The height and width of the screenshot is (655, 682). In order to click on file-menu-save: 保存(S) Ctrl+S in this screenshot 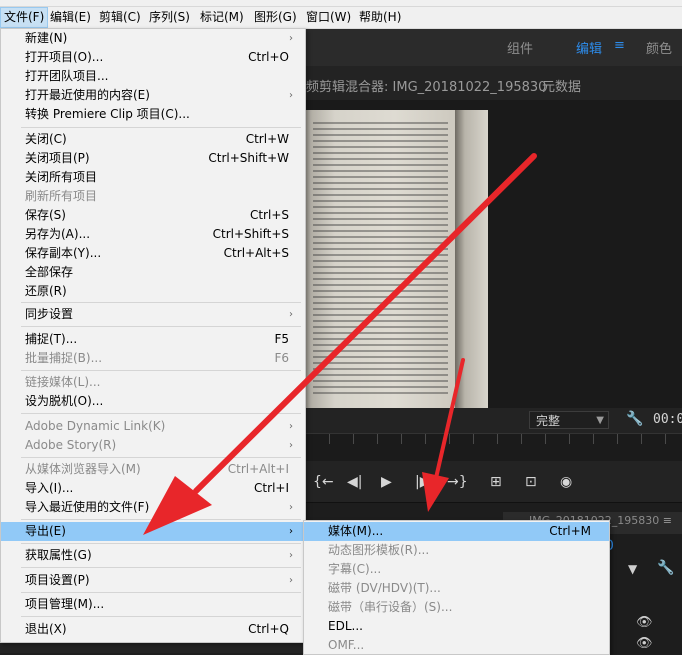, I will do `click(153, 215)`.